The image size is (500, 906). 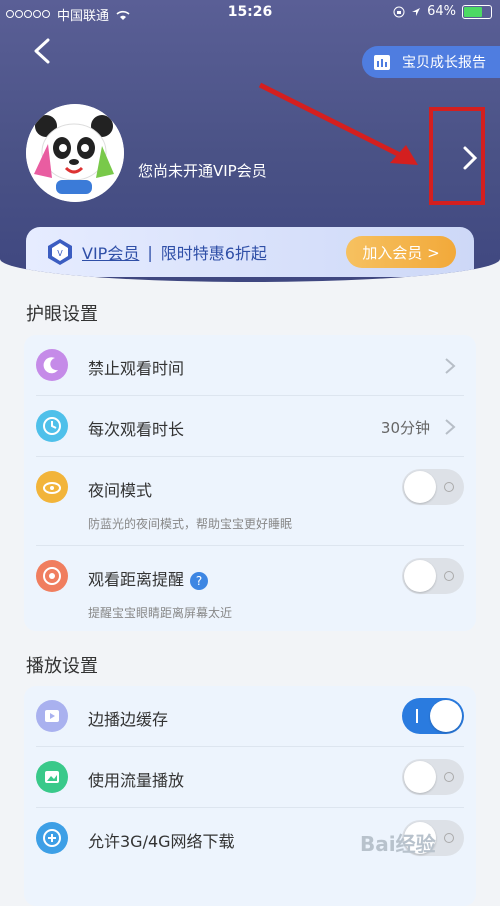 I want to click on cellular-play-toggle, so click(x=433, y=777).